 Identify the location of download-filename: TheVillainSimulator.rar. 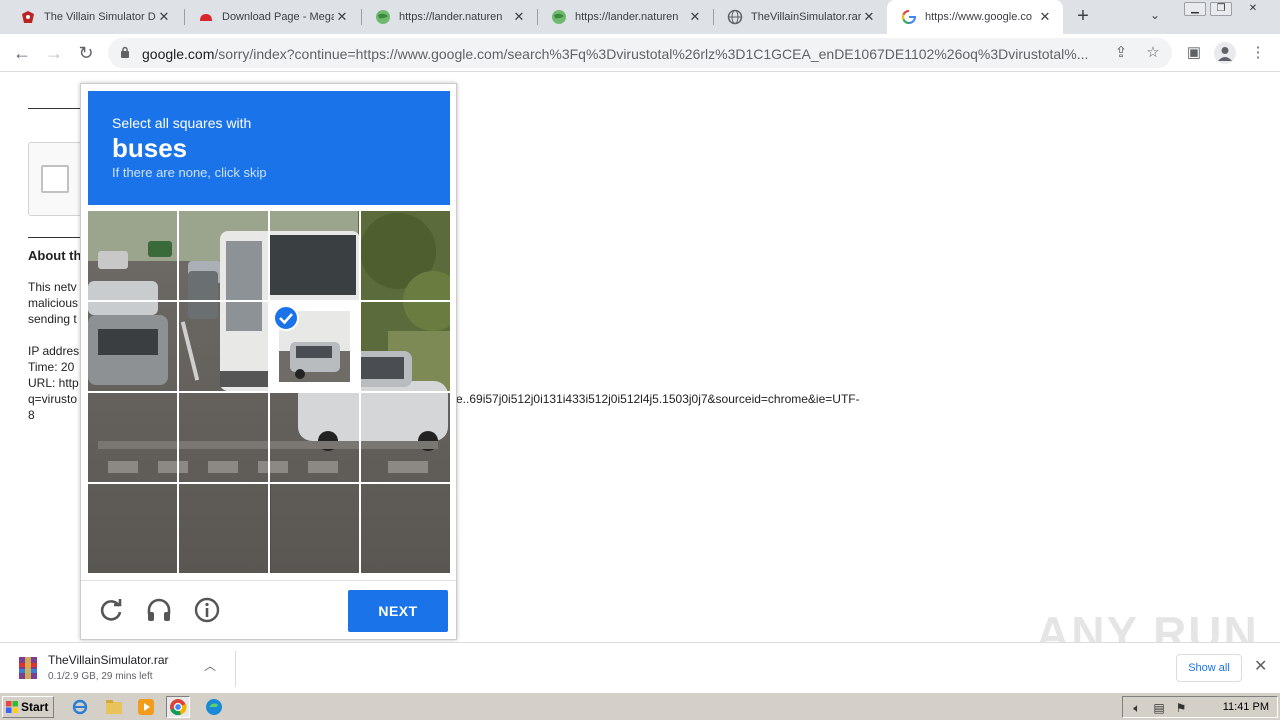
(108, 660).